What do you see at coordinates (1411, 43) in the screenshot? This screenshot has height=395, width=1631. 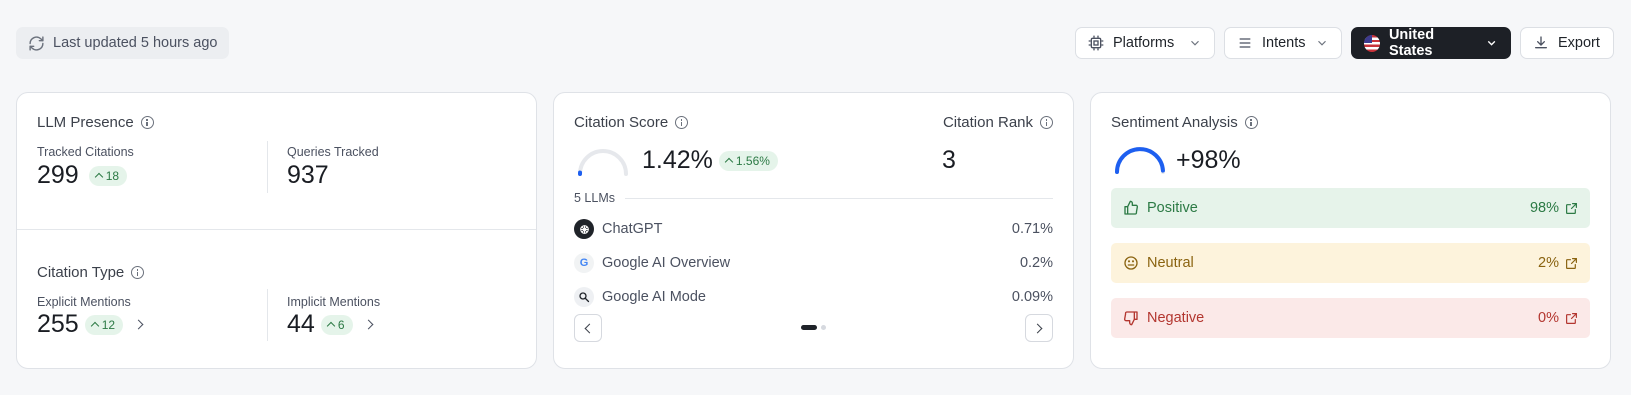 I see `country-label: United States` at bounding box center [1411, 43].